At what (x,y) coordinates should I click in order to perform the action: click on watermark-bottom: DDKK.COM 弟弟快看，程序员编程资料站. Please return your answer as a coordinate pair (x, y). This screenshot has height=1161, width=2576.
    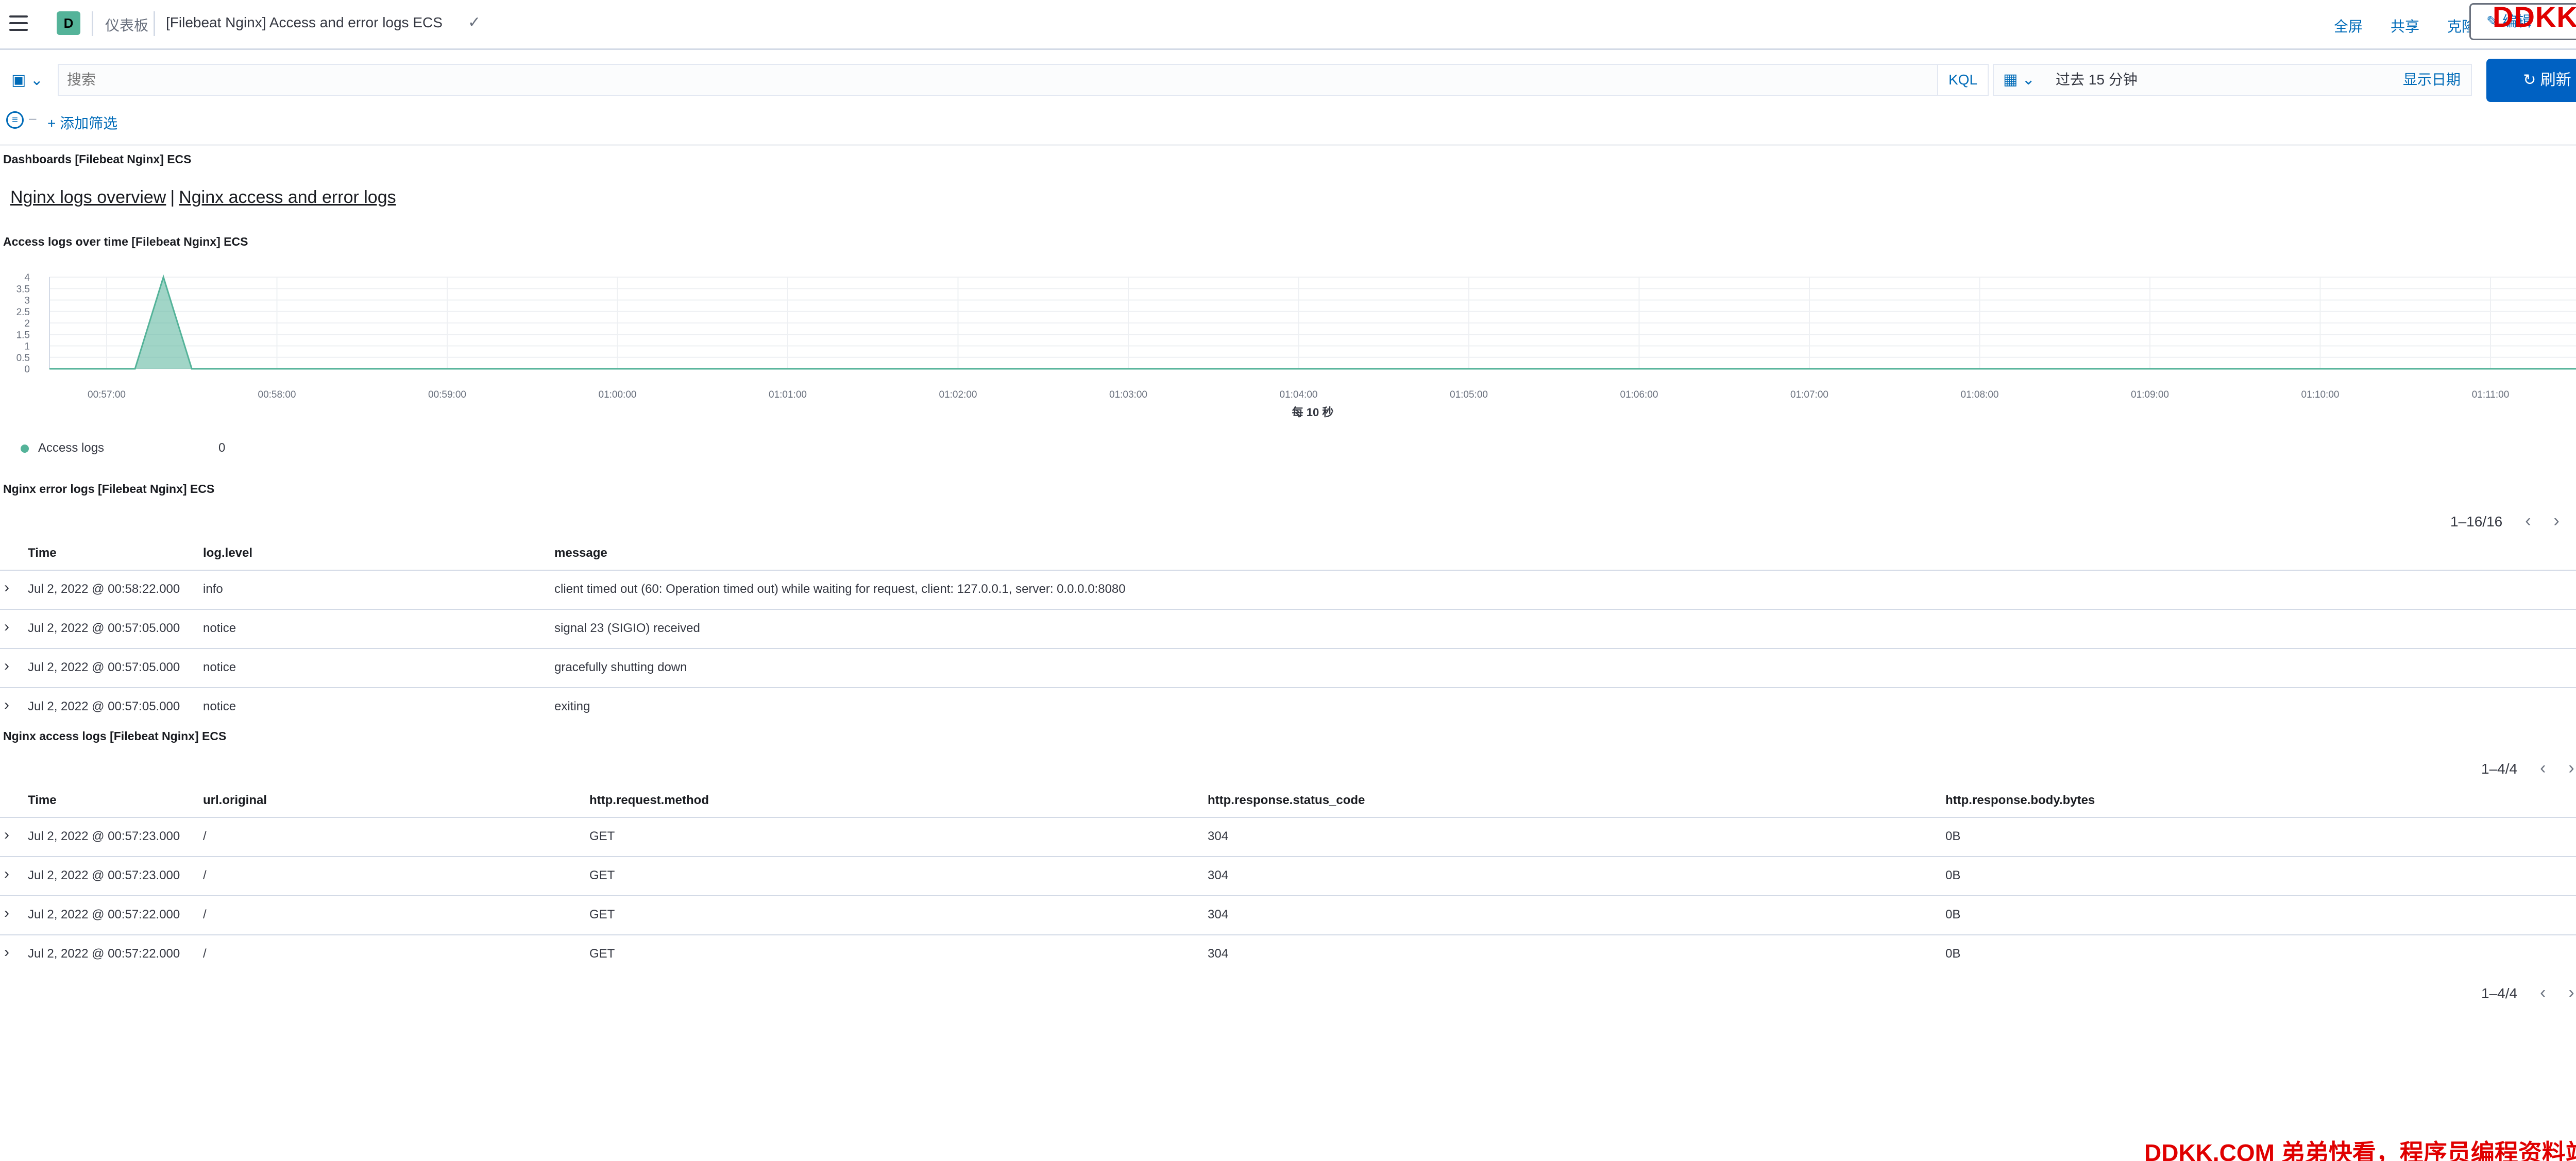
    Looking at the image, I should click on (2360, 1150).